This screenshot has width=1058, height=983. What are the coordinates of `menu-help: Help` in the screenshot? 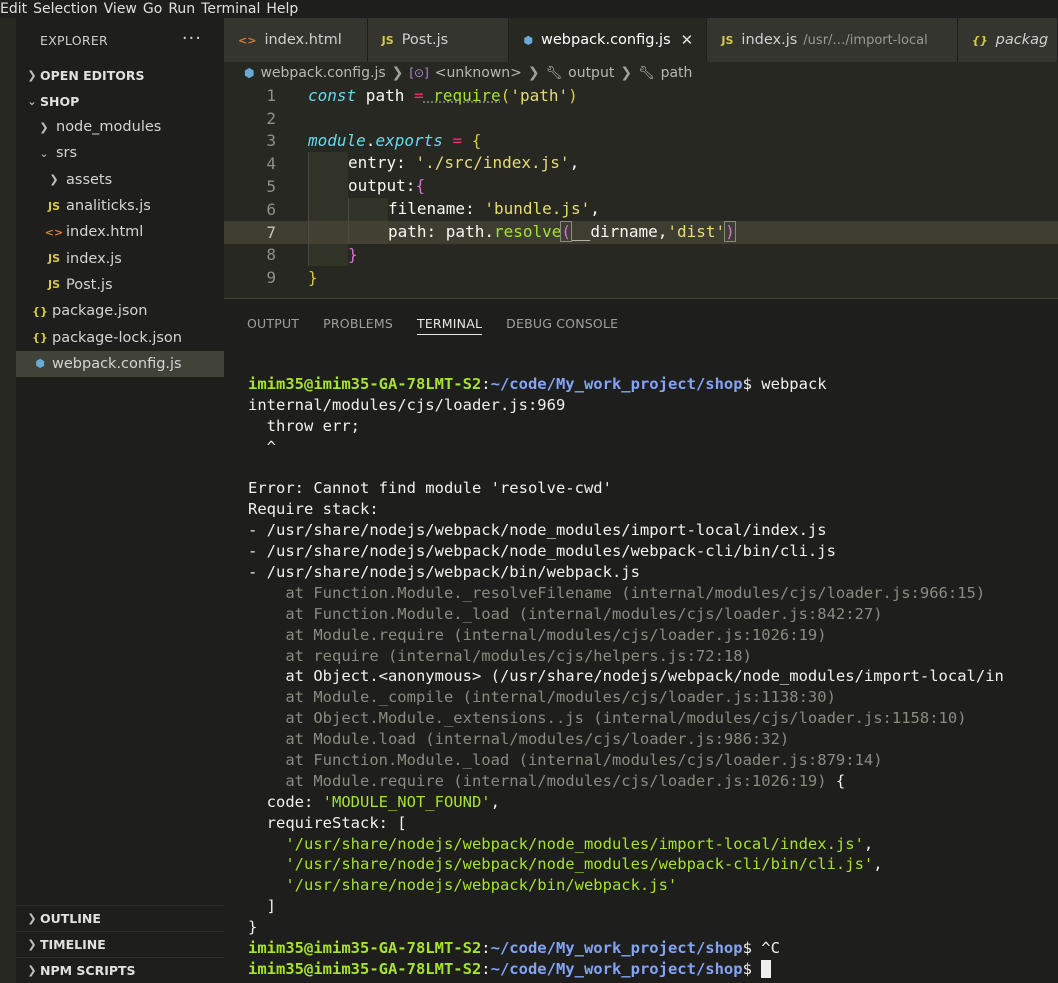 It's located at (285, 9).